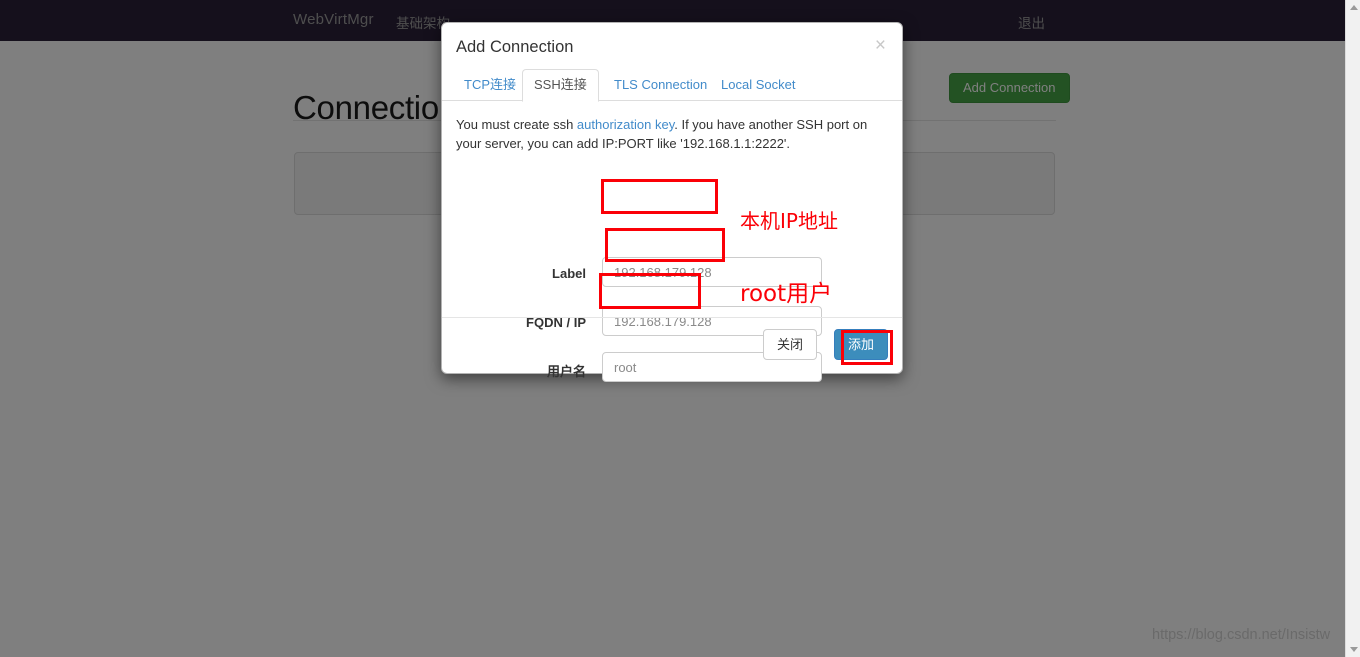 This screenshot has width=1360, height=657. Describe the element at coordinates (1352, 328) in the screenshot. I see `vertical-scrollbar` at that location.